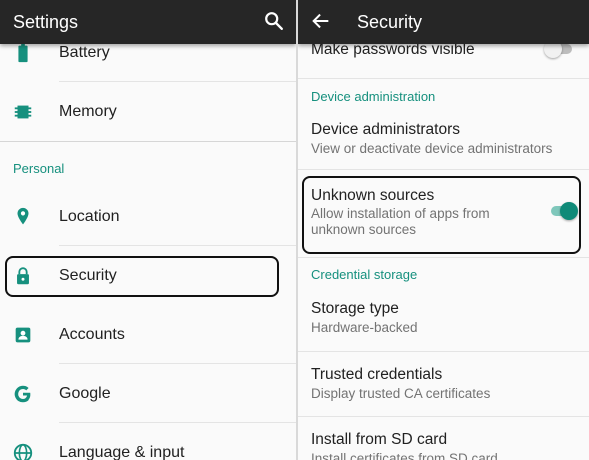  I want to click on pref-title: Trusted credentials, so click(377, 374).